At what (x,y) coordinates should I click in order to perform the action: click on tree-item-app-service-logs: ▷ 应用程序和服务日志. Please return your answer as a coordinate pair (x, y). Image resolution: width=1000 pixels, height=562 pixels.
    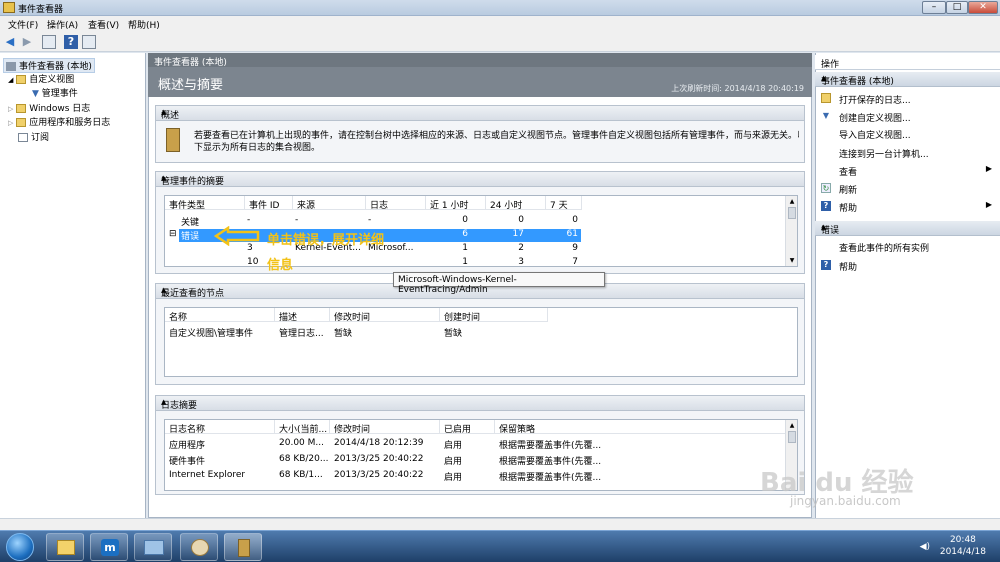
    Looking at the image, I should click on (59, 121).